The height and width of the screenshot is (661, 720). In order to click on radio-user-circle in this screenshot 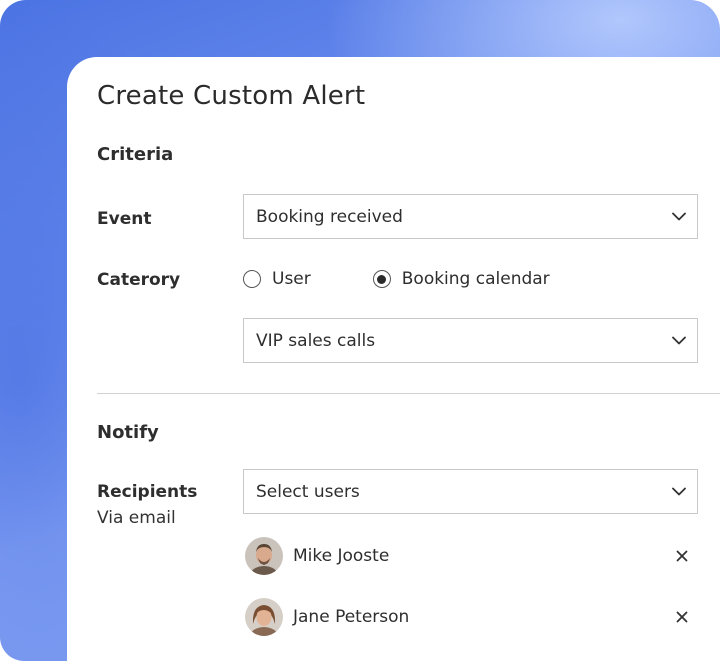, I will do `click(252, 279)`.